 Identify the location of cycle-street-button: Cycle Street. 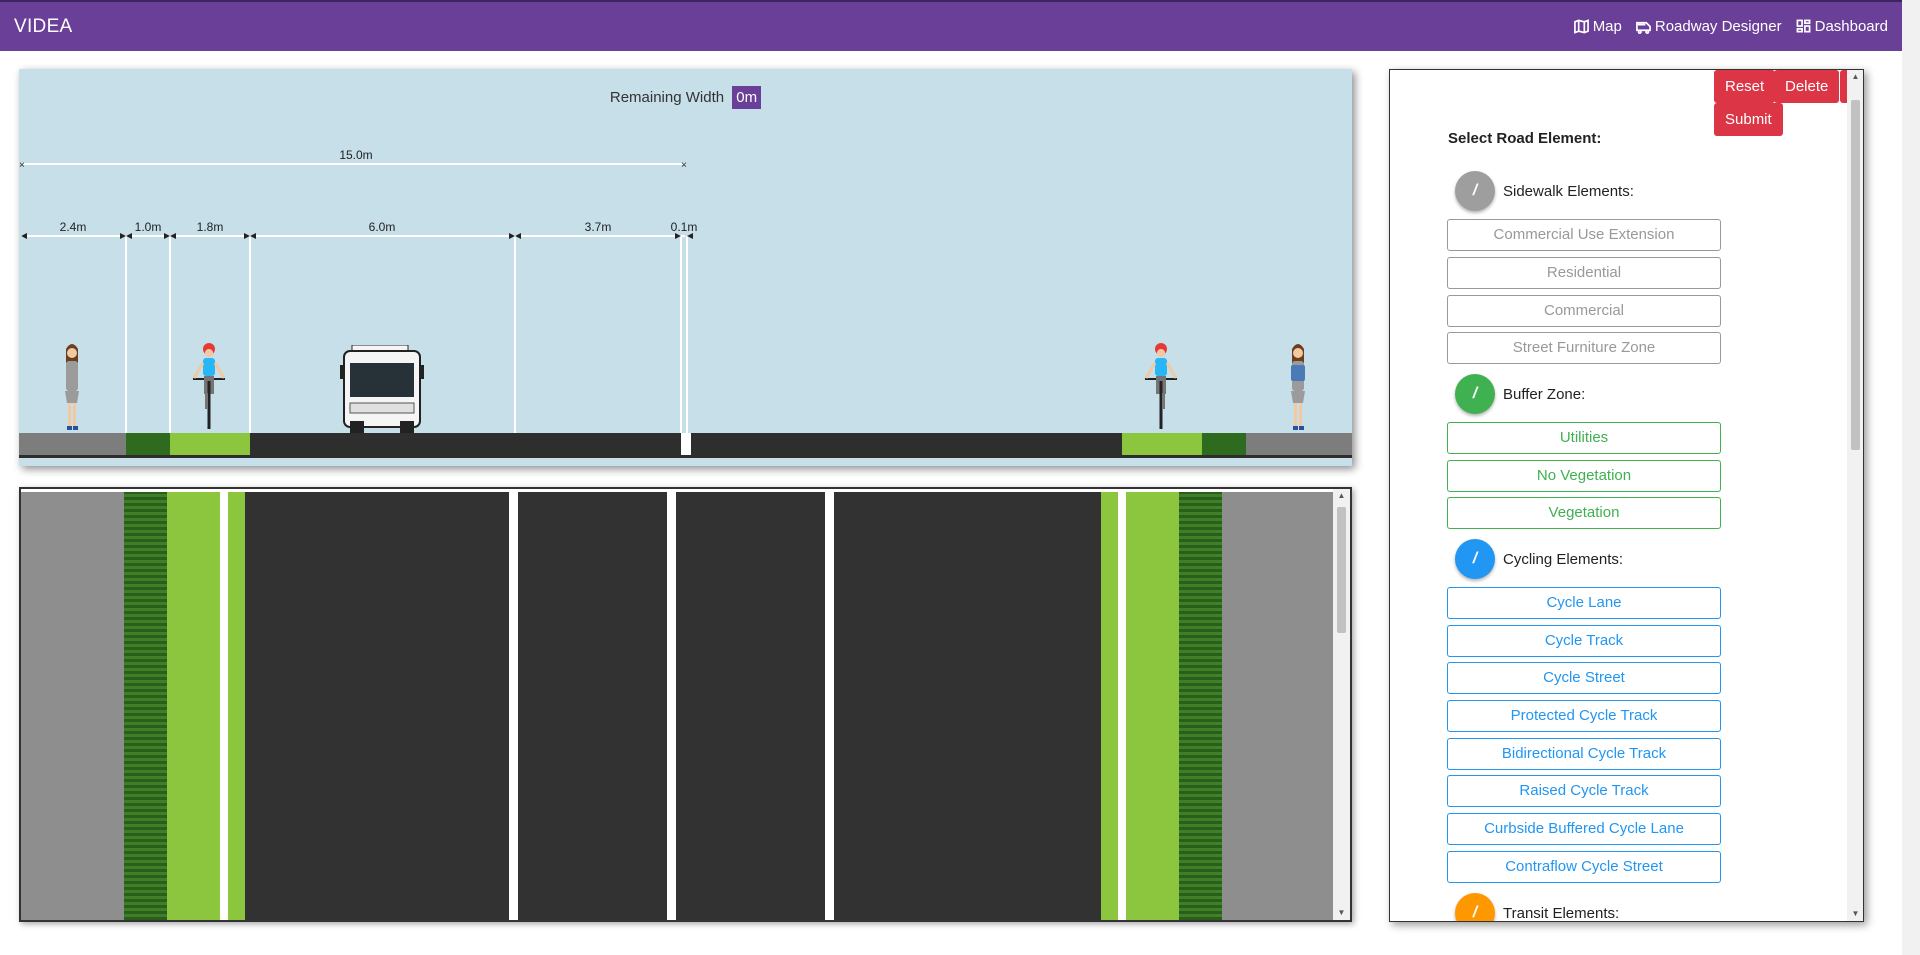
(1584, 678).